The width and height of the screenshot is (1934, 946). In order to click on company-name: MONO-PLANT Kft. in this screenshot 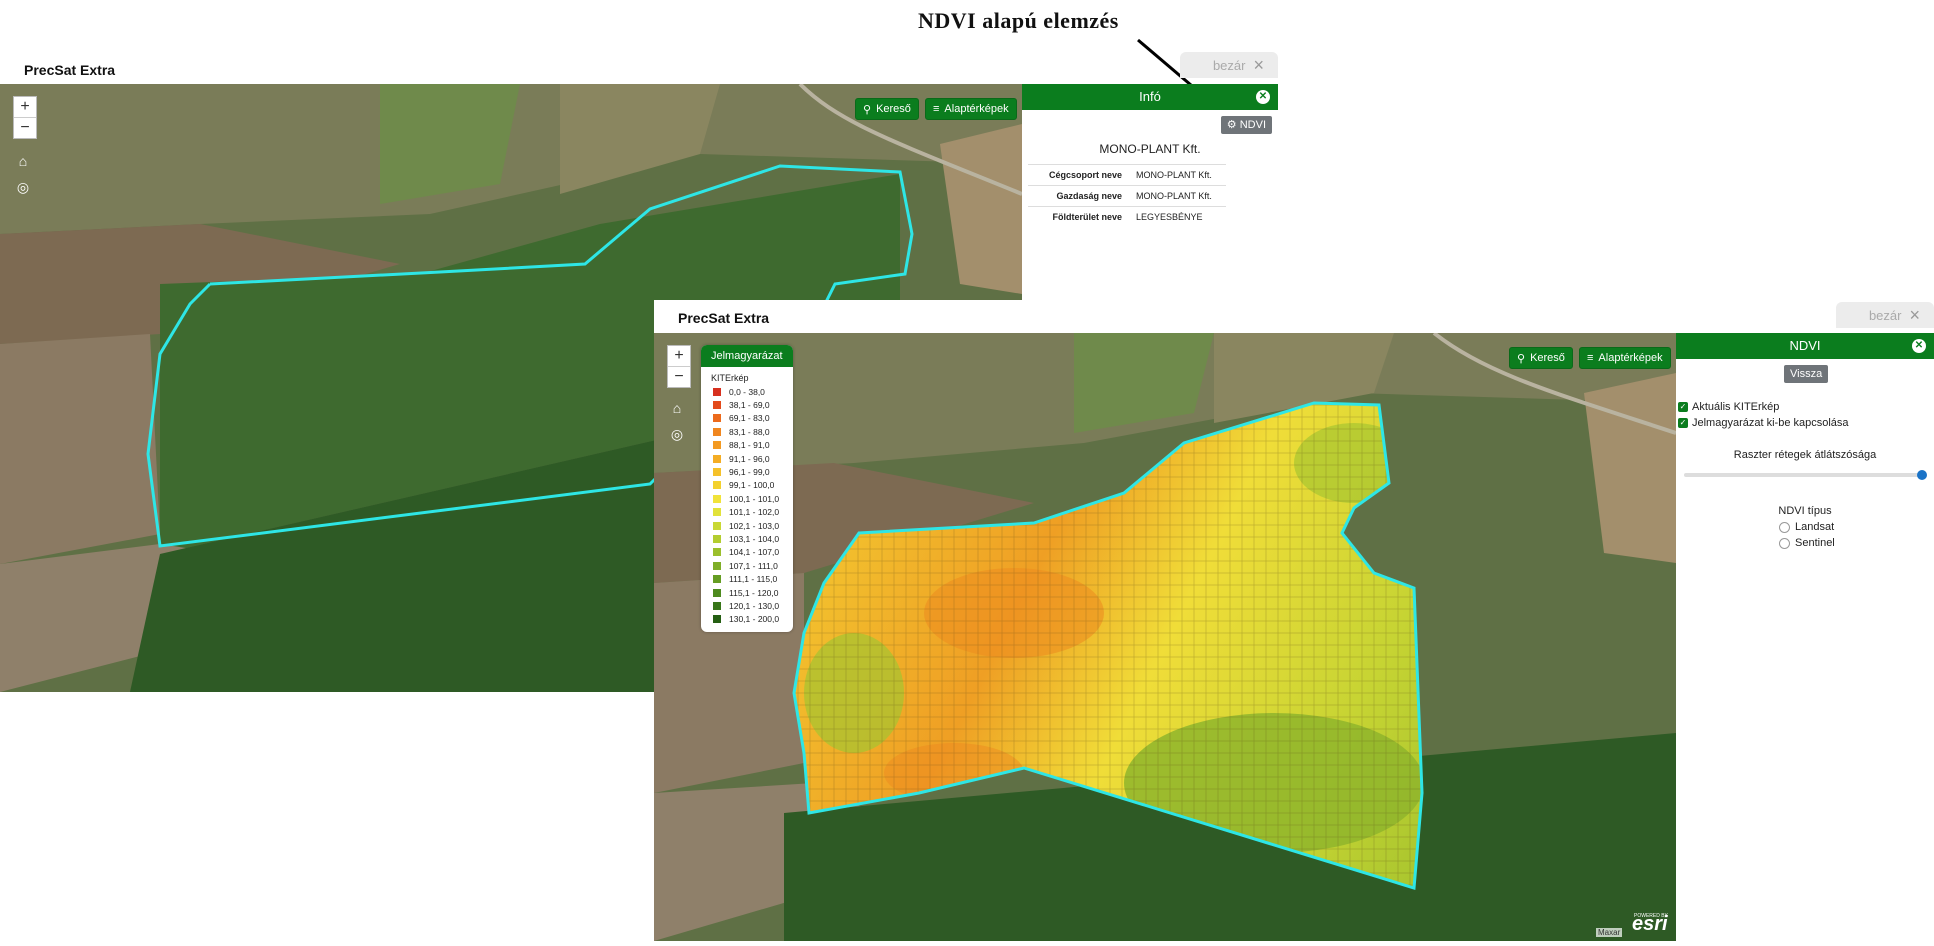, I will do `click(1150, 149)`.